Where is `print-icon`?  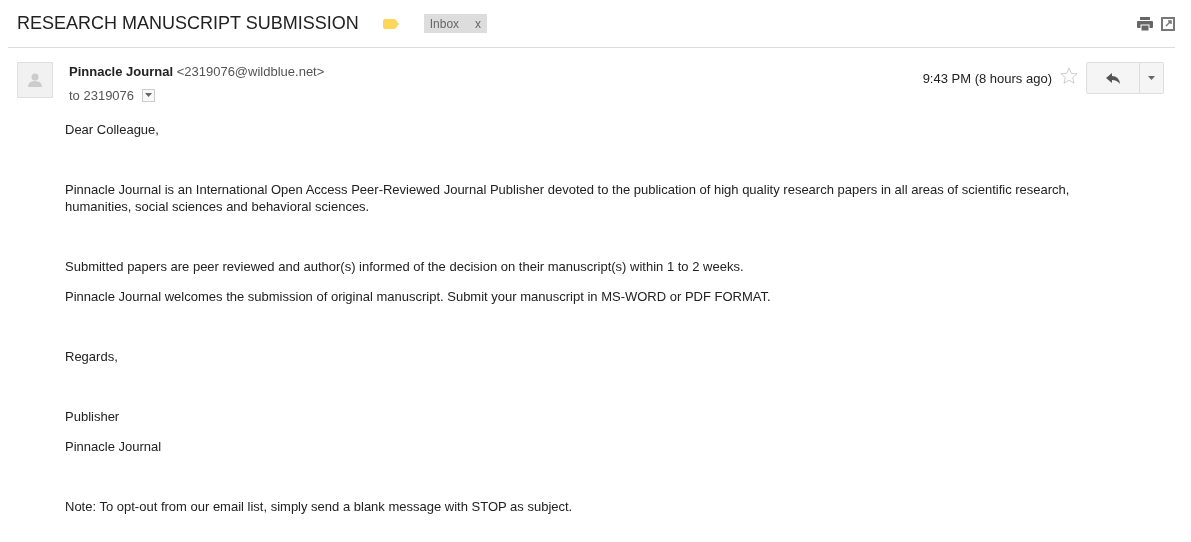
print-icon is located at coordinates (1145, 23).